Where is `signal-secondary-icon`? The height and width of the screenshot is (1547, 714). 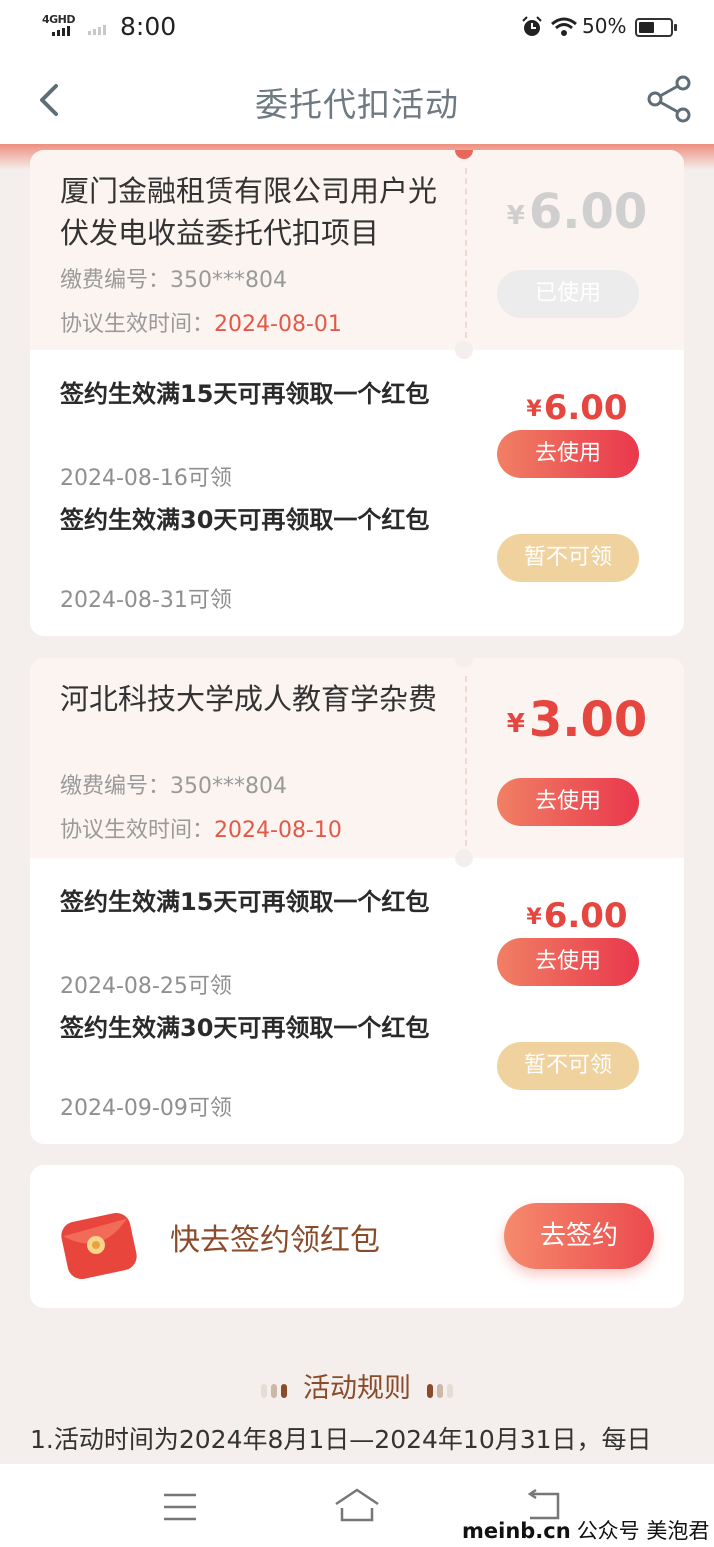 signal-secondary-icon is located at coordinates (97, 30).